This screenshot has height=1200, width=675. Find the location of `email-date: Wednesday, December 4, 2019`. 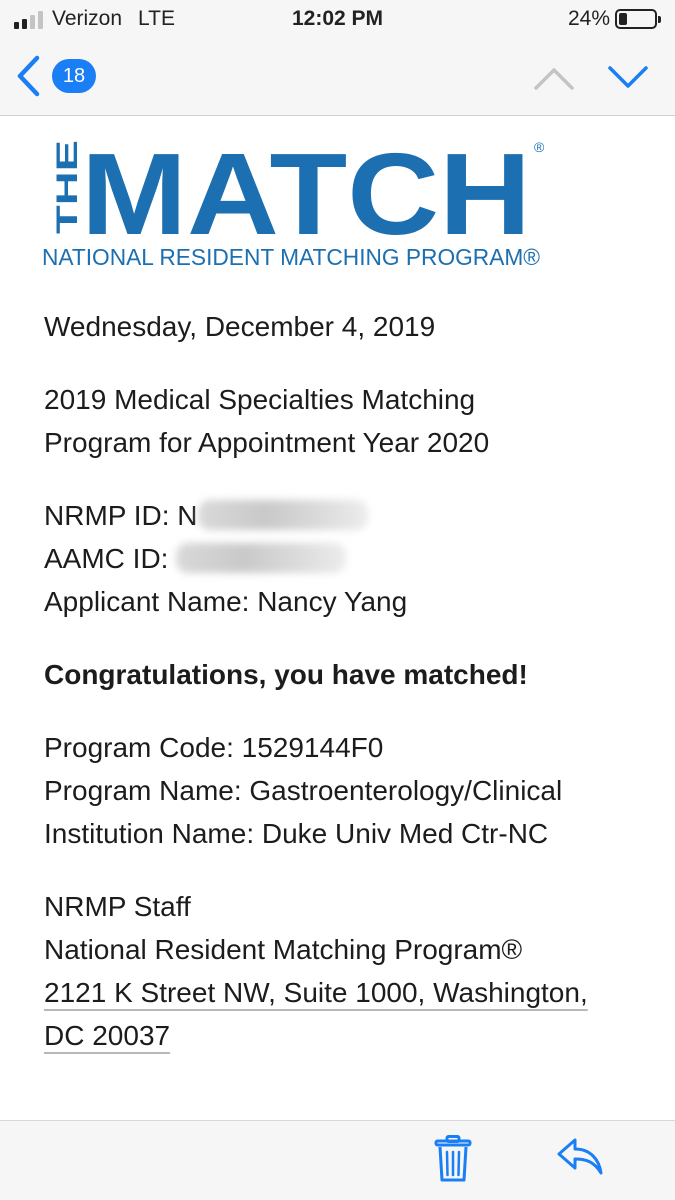

email-date: Wednesday, December 4, 2019 is located at coordinates (240, 326).